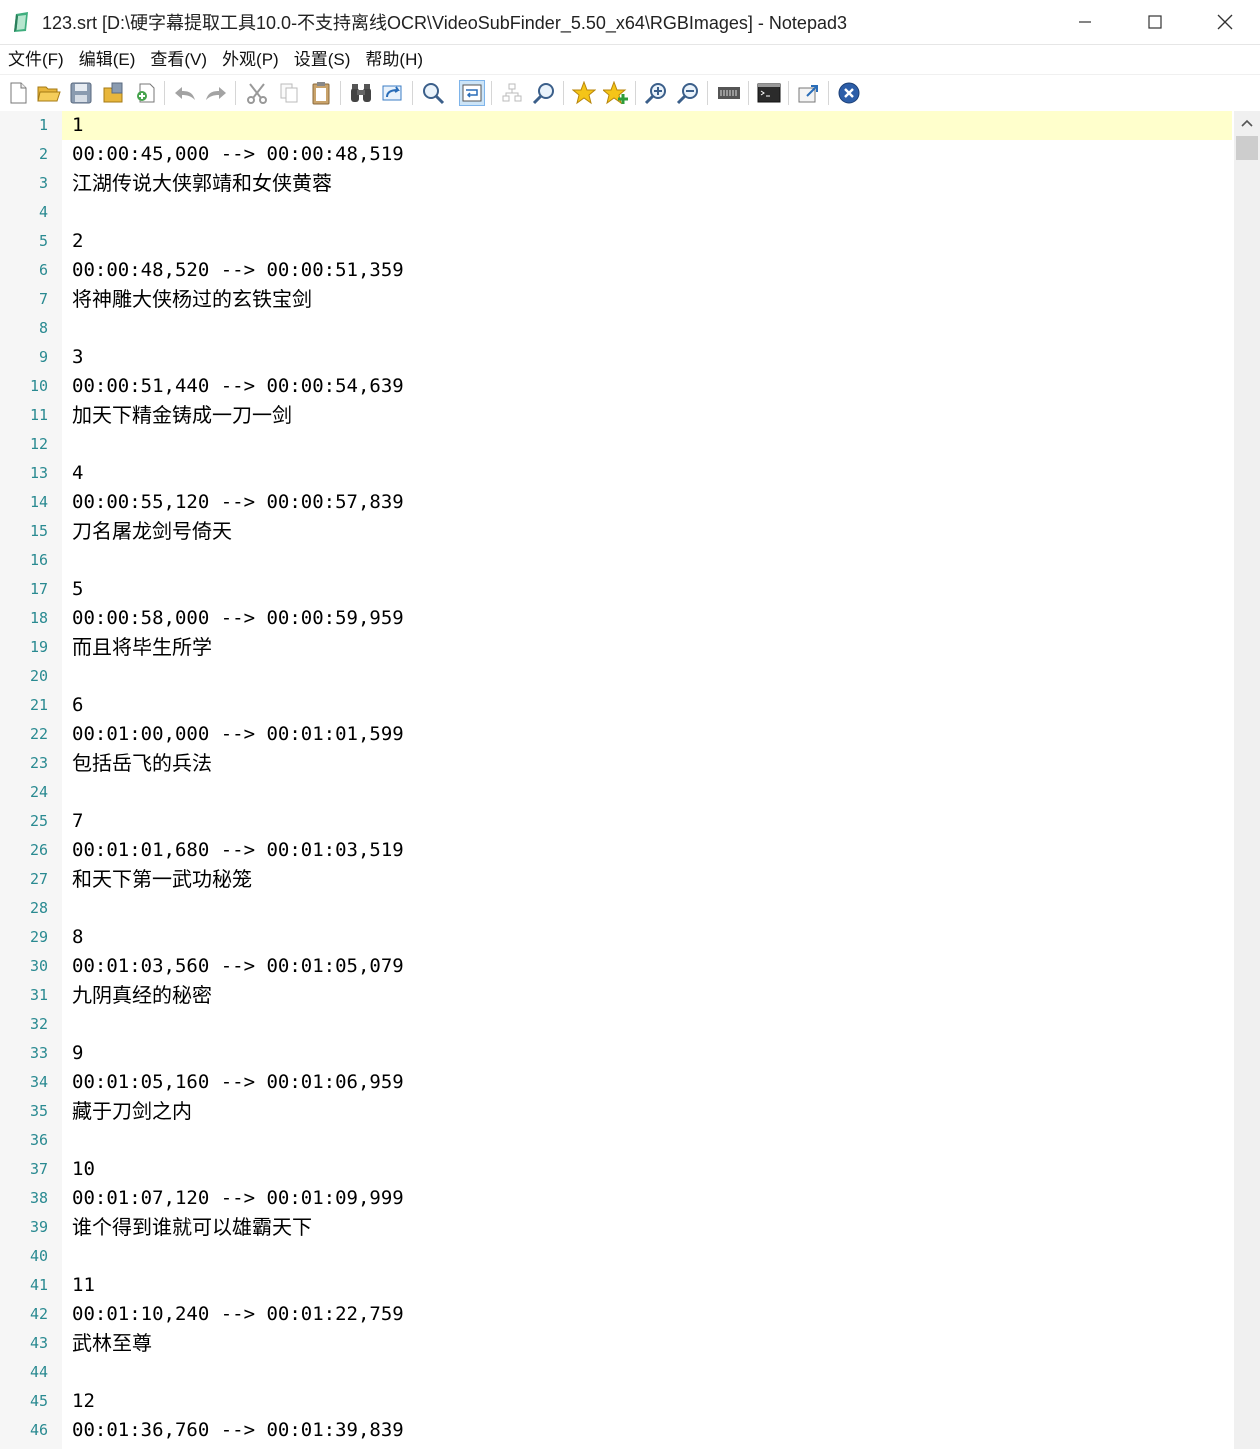  I want to click on text-line: 00:00:48,520 --> 00:00:51,359, so click(647, 270).